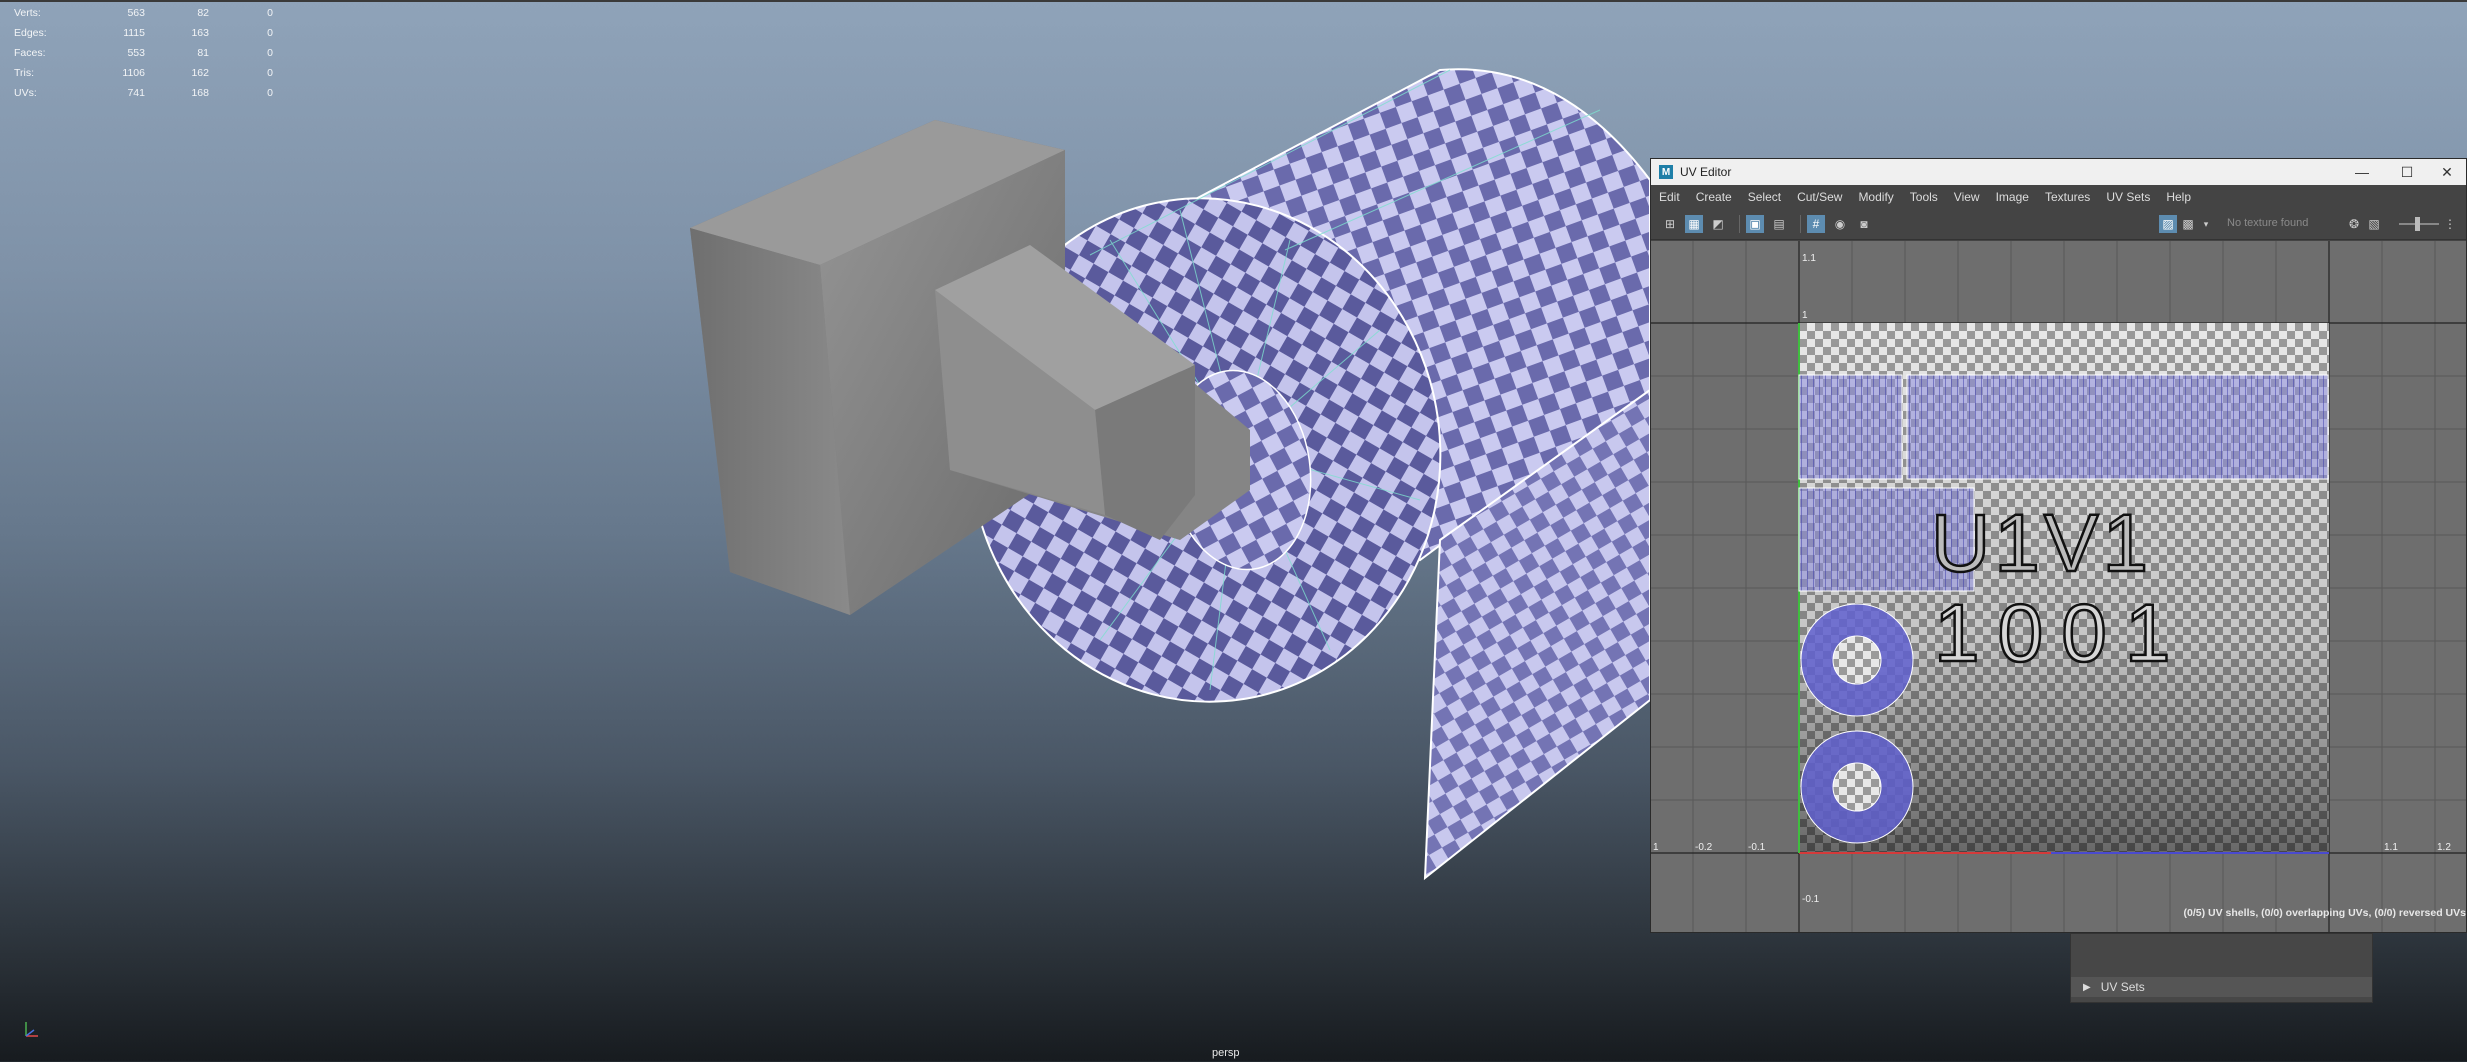  I want to click on hud-value: 563, so click(136, 13).